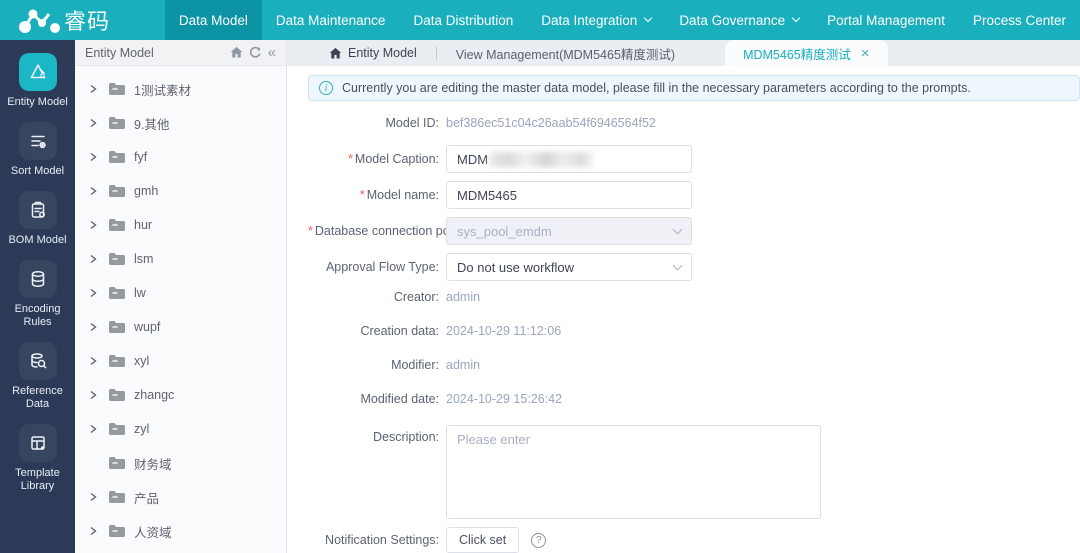  I want to click on modifier-label: Modifier:, so click(415, 365).